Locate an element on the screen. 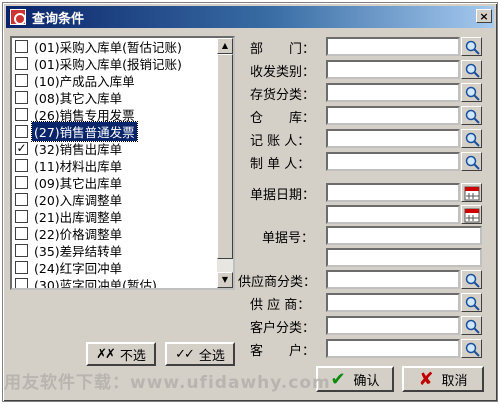  department-lookup-button is located at coordinates (471, 46).